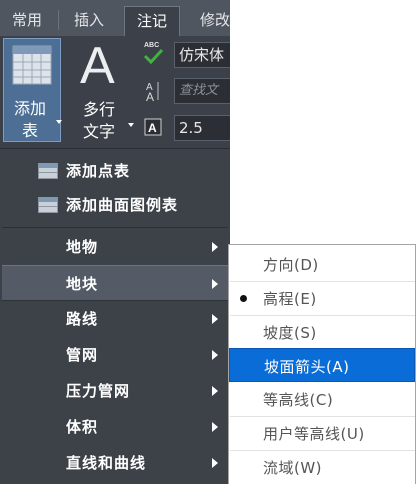 The image size is (418, 484). What do you see at coordinates (29, 108) in the screenshot?
I see `add-table-label-1: 添加` at bounding box center [29, 108].